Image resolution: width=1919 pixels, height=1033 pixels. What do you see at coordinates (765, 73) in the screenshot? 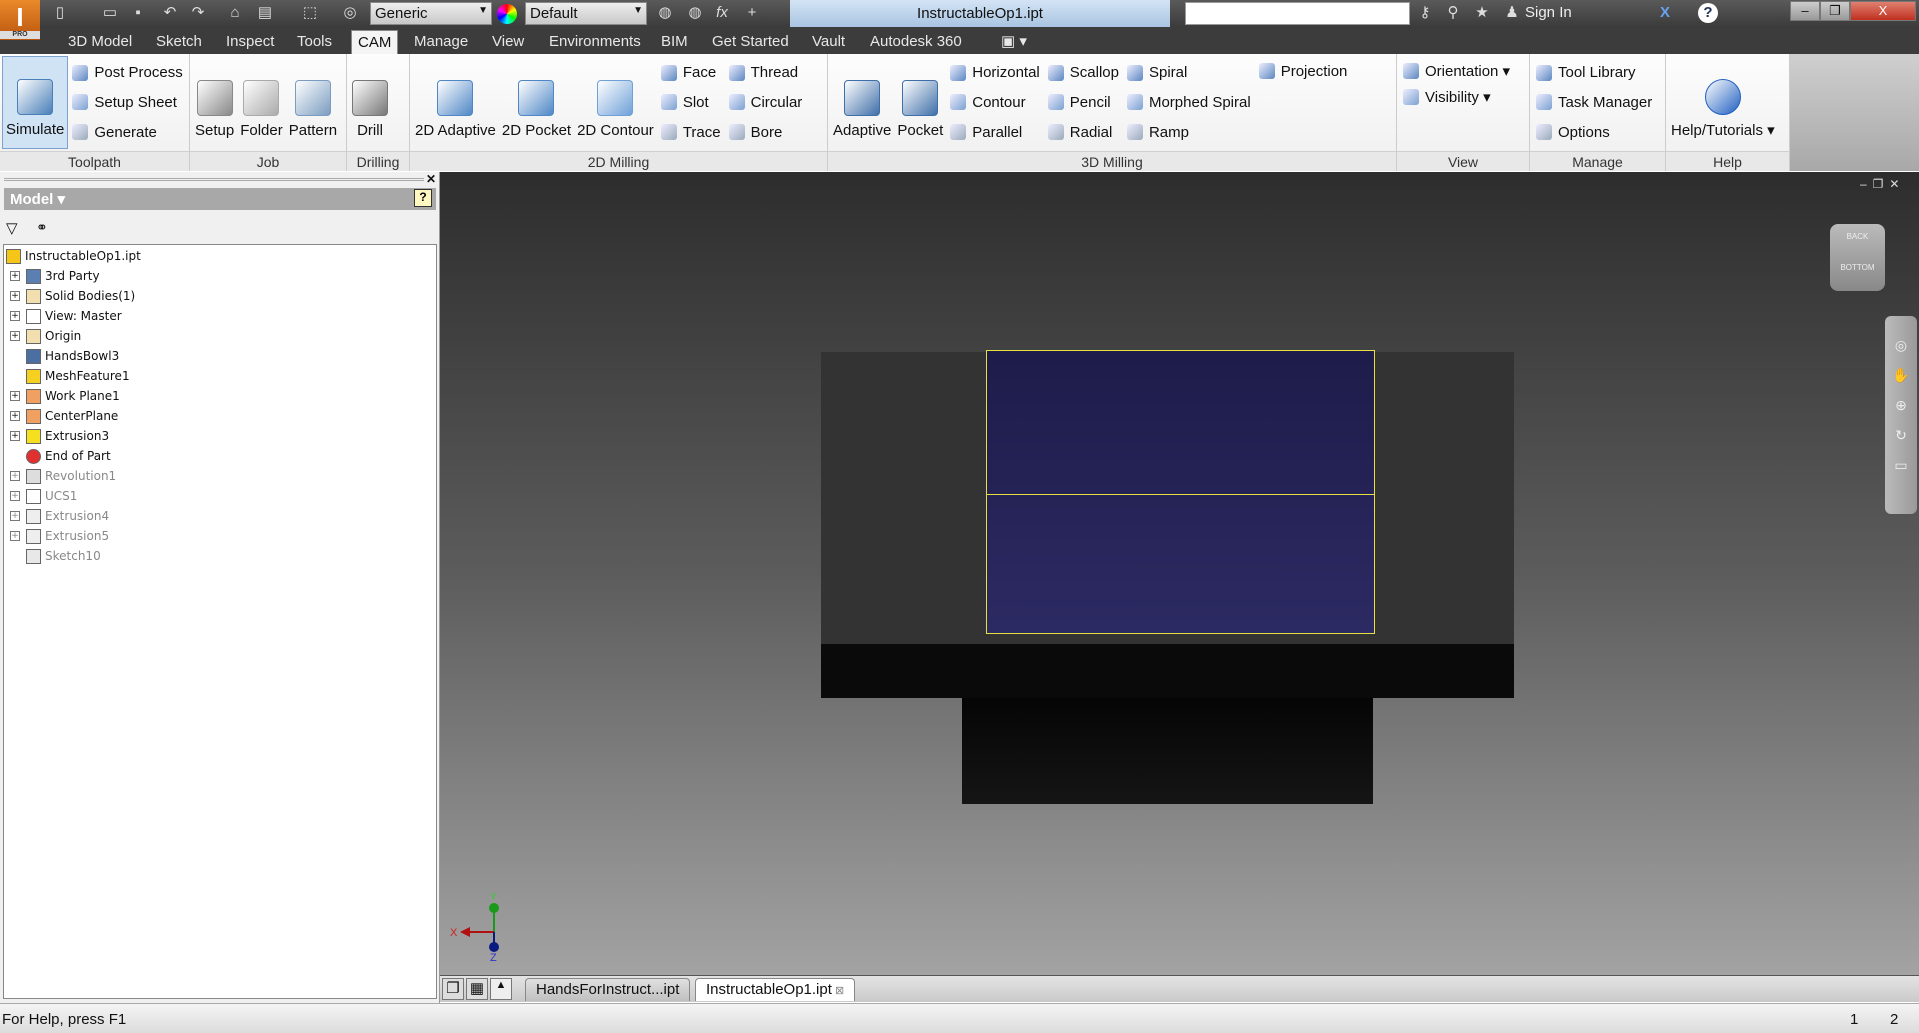
I see `thread-button: Thread` at bounding box center [765, 73].